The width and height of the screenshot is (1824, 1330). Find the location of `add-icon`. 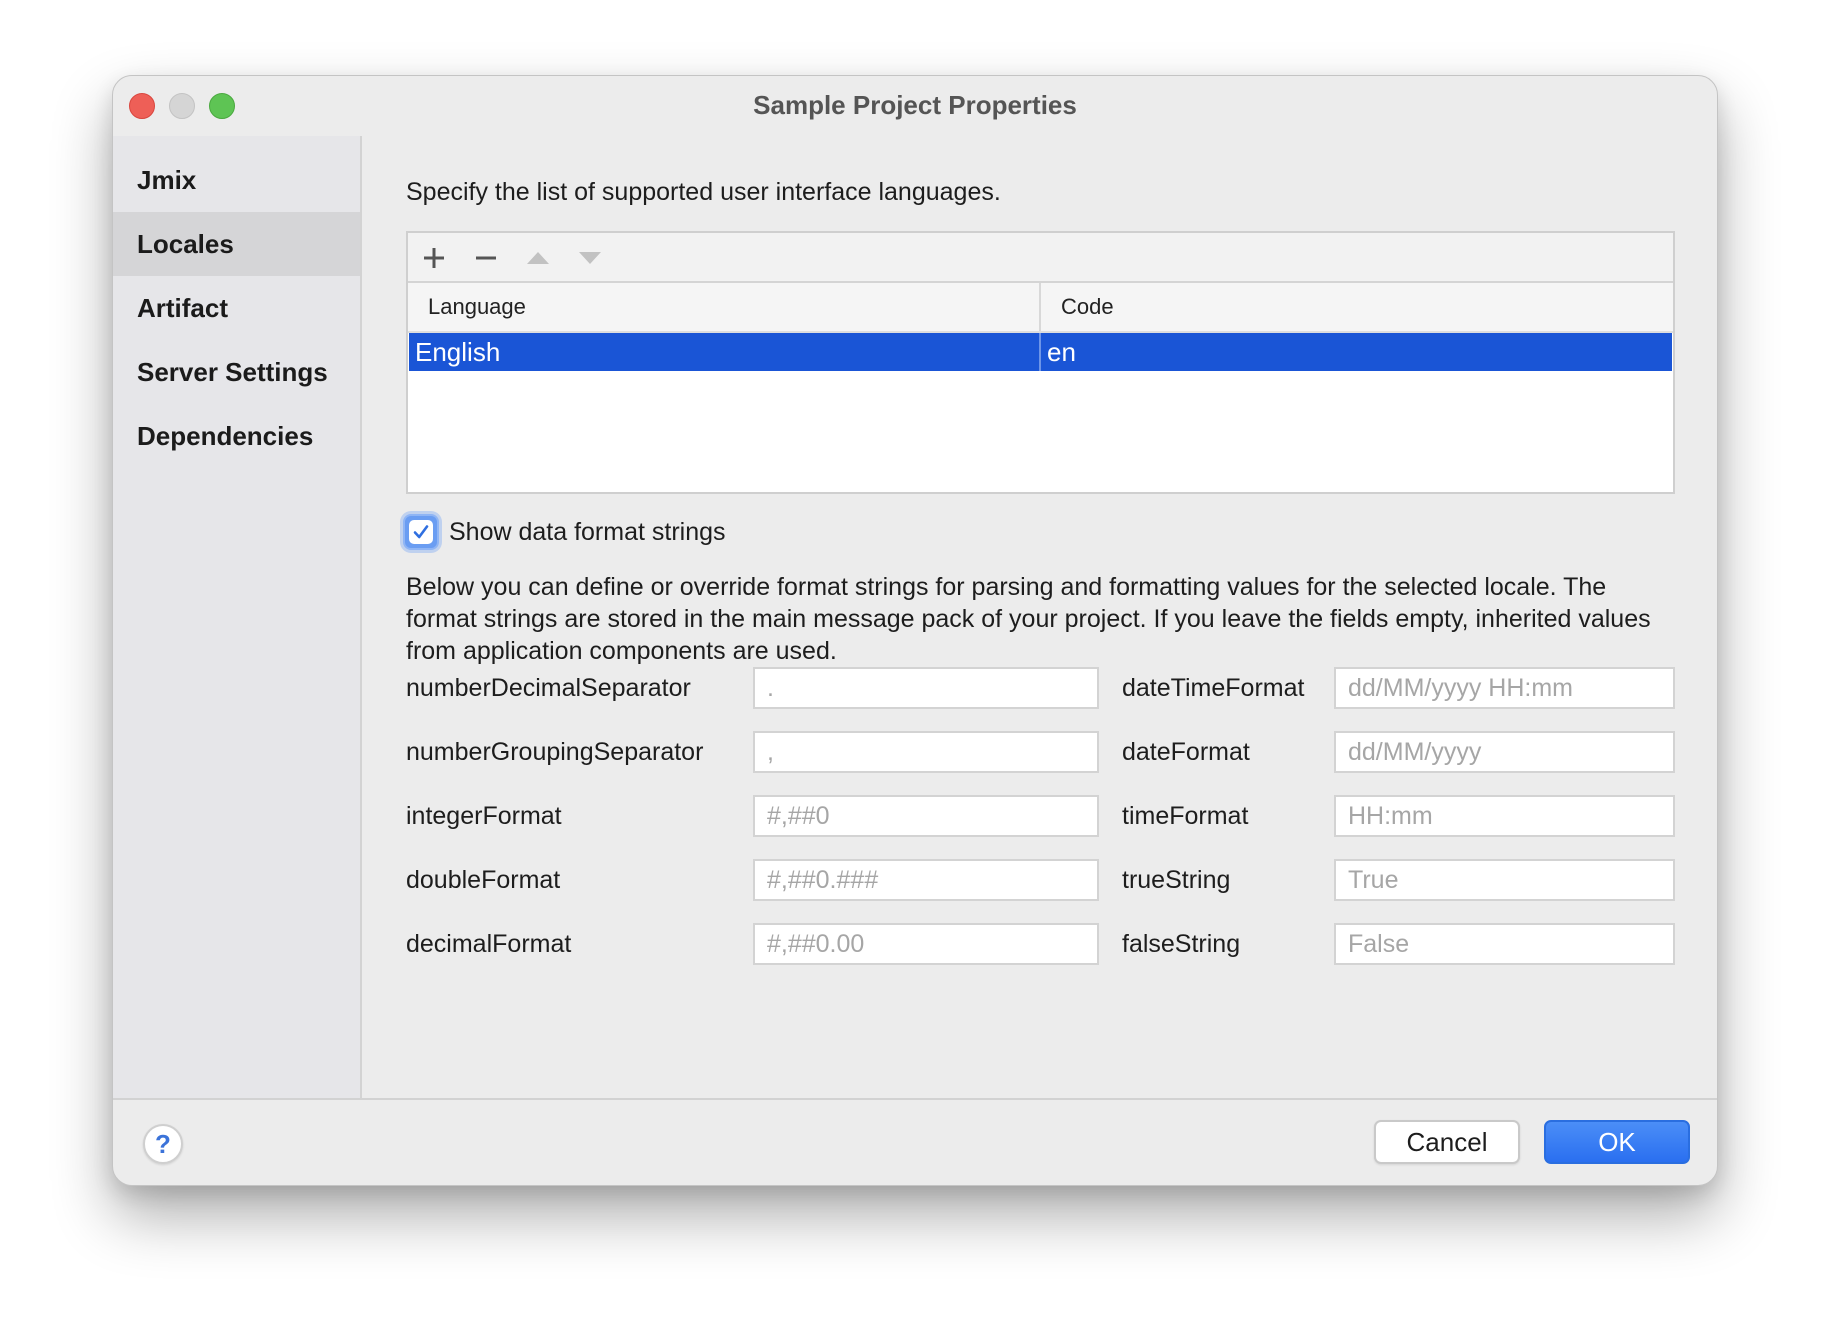

add-icon is located at coordinates (434, 258).